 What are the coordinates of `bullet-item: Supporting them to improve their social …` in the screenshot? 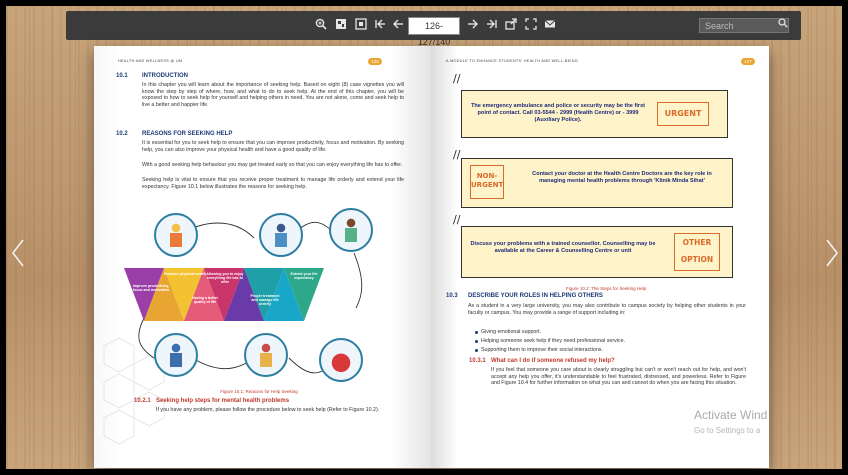 It's located at (539, 350).